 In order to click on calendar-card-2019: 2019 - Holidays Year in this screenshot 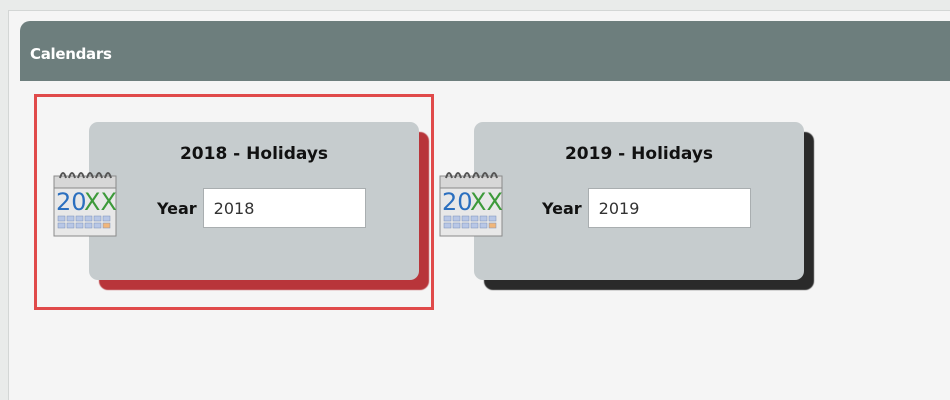, I will do `click(639, 201)`.